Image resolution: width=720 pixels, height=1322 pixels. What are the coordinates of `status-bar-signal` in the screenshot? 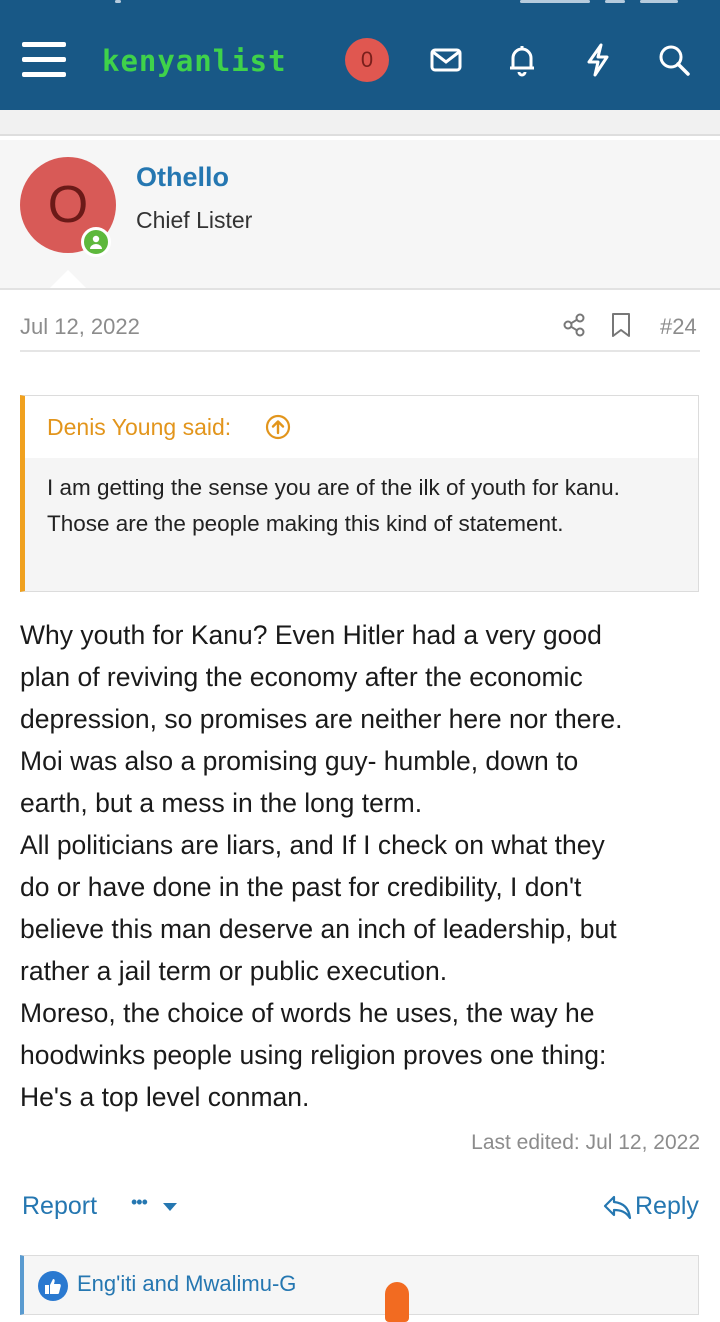 It's located at (555, 1).